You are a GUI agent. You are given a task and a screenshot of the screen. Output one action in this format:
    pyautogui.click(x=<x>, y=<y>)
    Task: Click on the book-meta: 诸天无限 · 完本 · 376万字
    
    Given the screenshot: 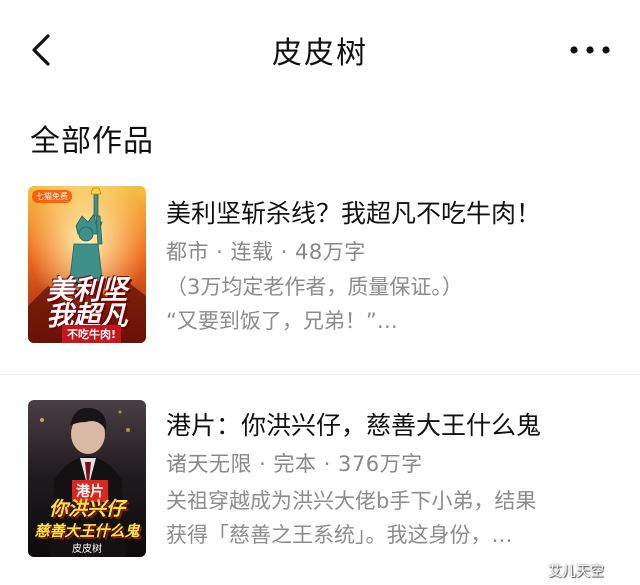 What is the action you would take?
    pyautogui.click(x=294, y=464)
    